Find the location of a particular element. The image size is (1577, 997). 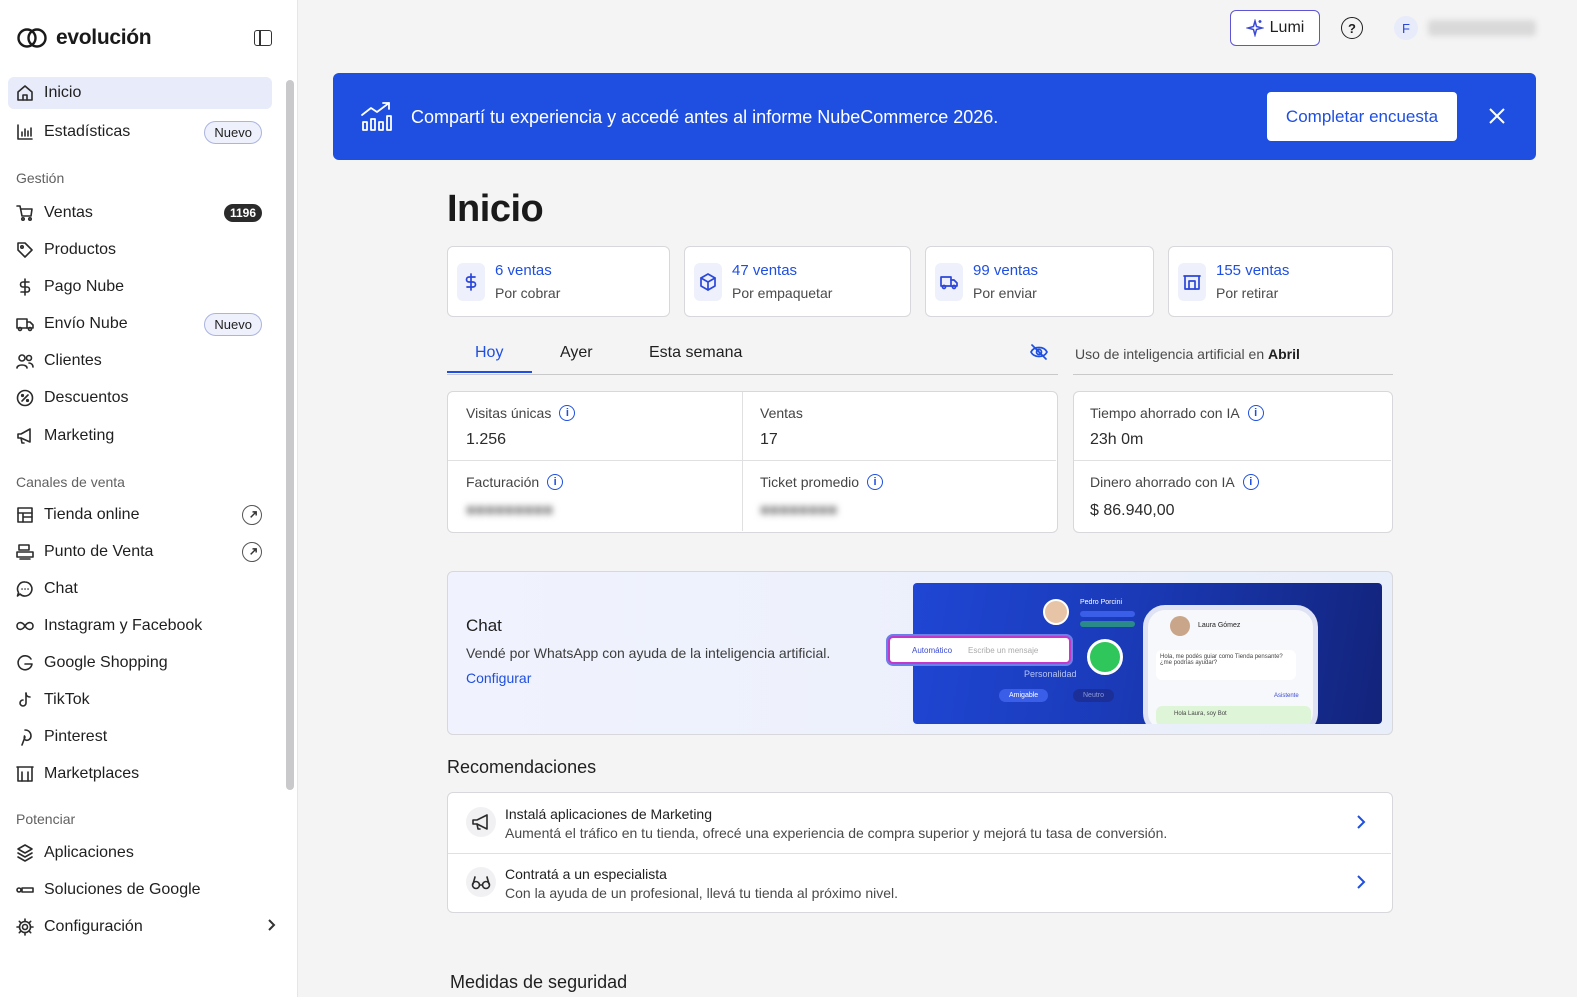

count-badge: 1196 is located at coordinates (242, 213).